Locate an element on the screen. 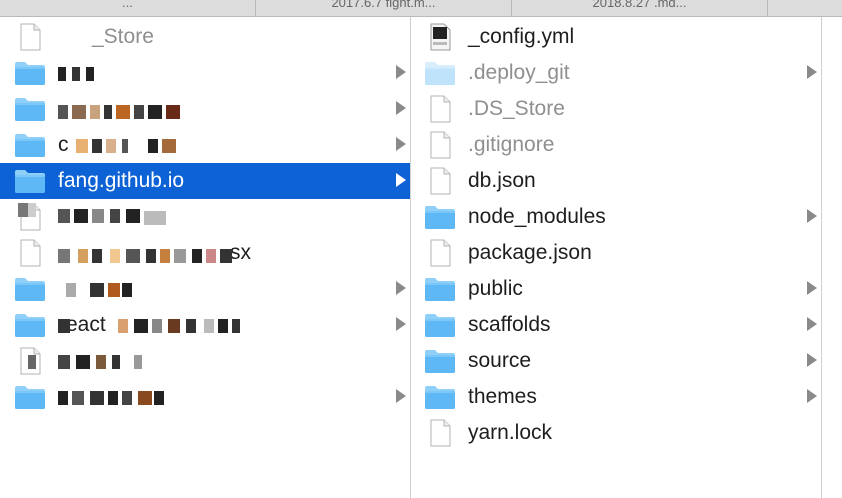 Image resolution: width=842 pixels, height=498 pixels. item-label: node_modules is located at coordinates (537, 216).